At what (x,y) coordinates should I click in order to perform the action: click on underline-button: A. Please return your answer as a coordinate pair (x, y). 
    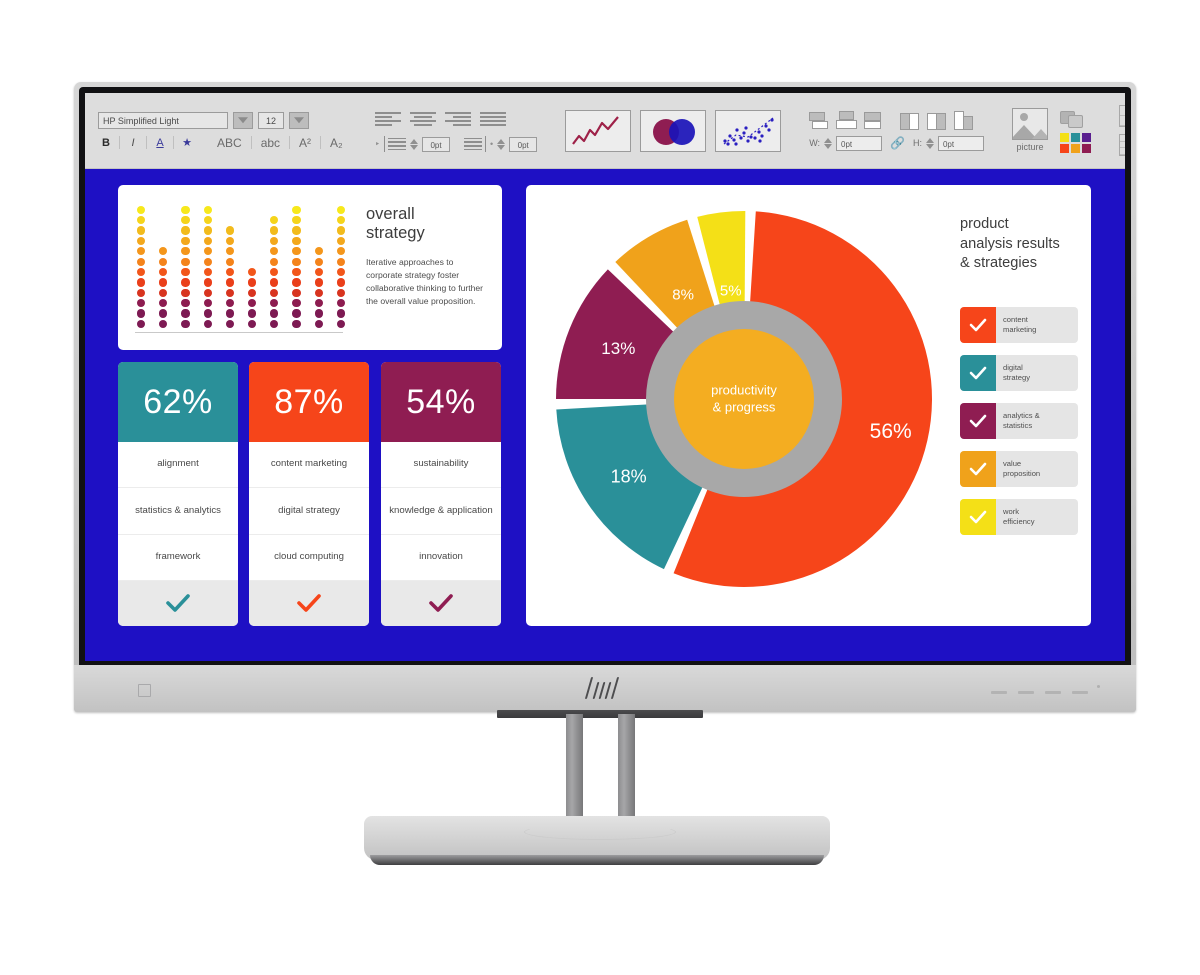
    Looking at the image, I should click on (160, 143).